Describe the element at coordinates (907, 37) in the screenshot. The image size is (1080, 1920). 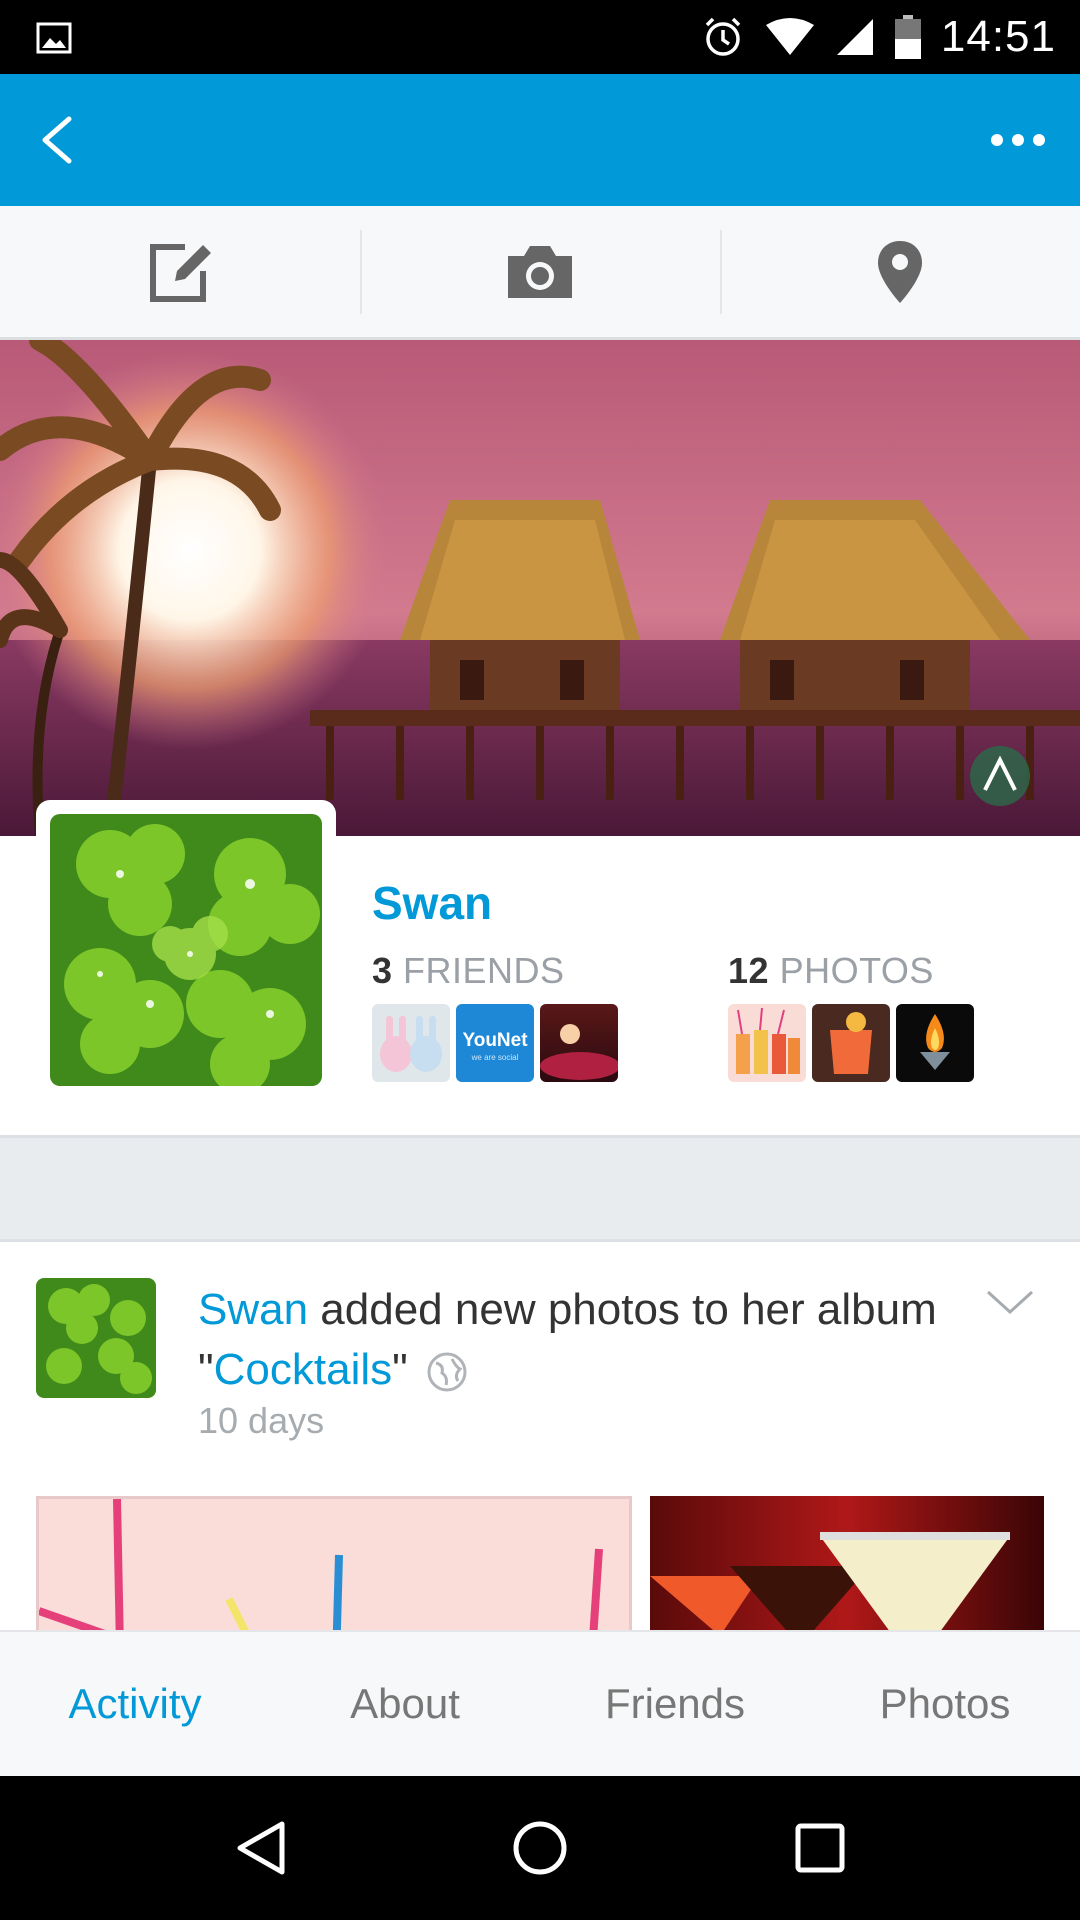
I see `battery-icon` at that location.